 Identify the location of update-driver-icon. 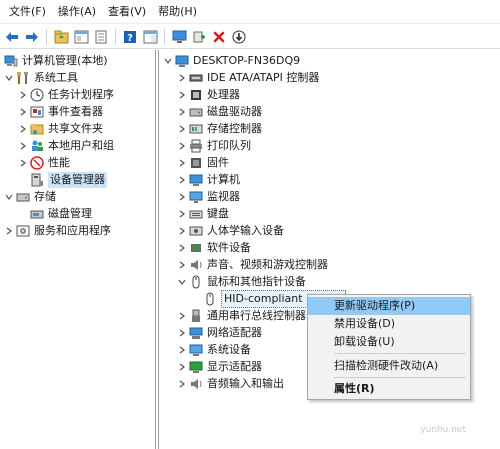
(239, 37).